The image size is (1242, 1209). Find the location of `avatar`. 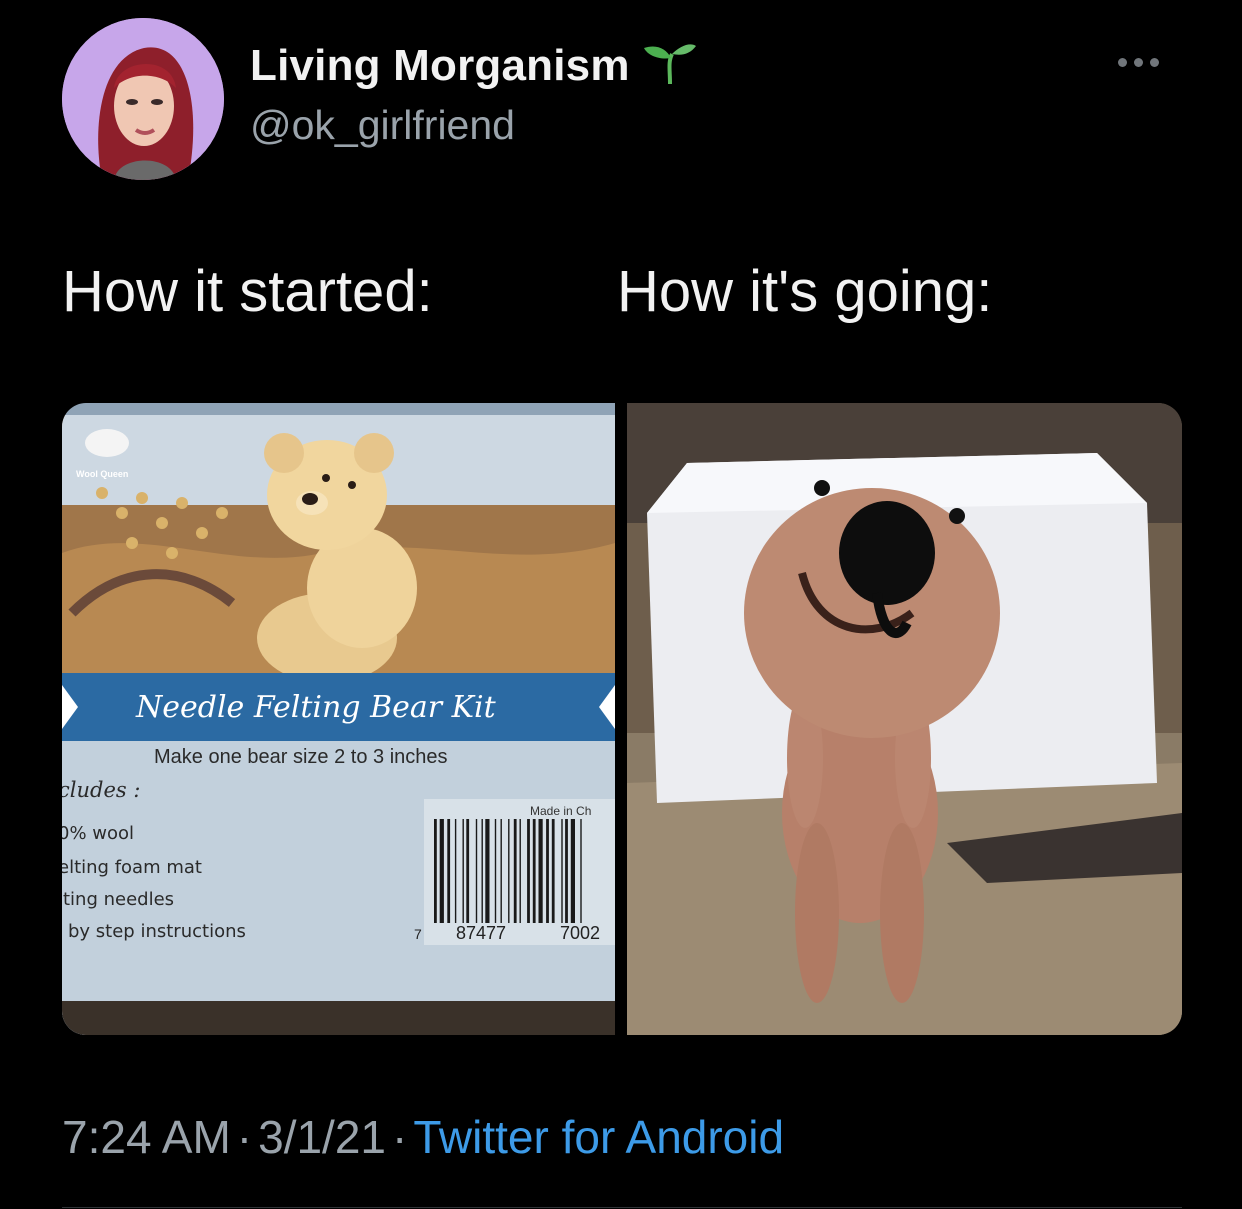

avatar is located at coordinates (143, 99).